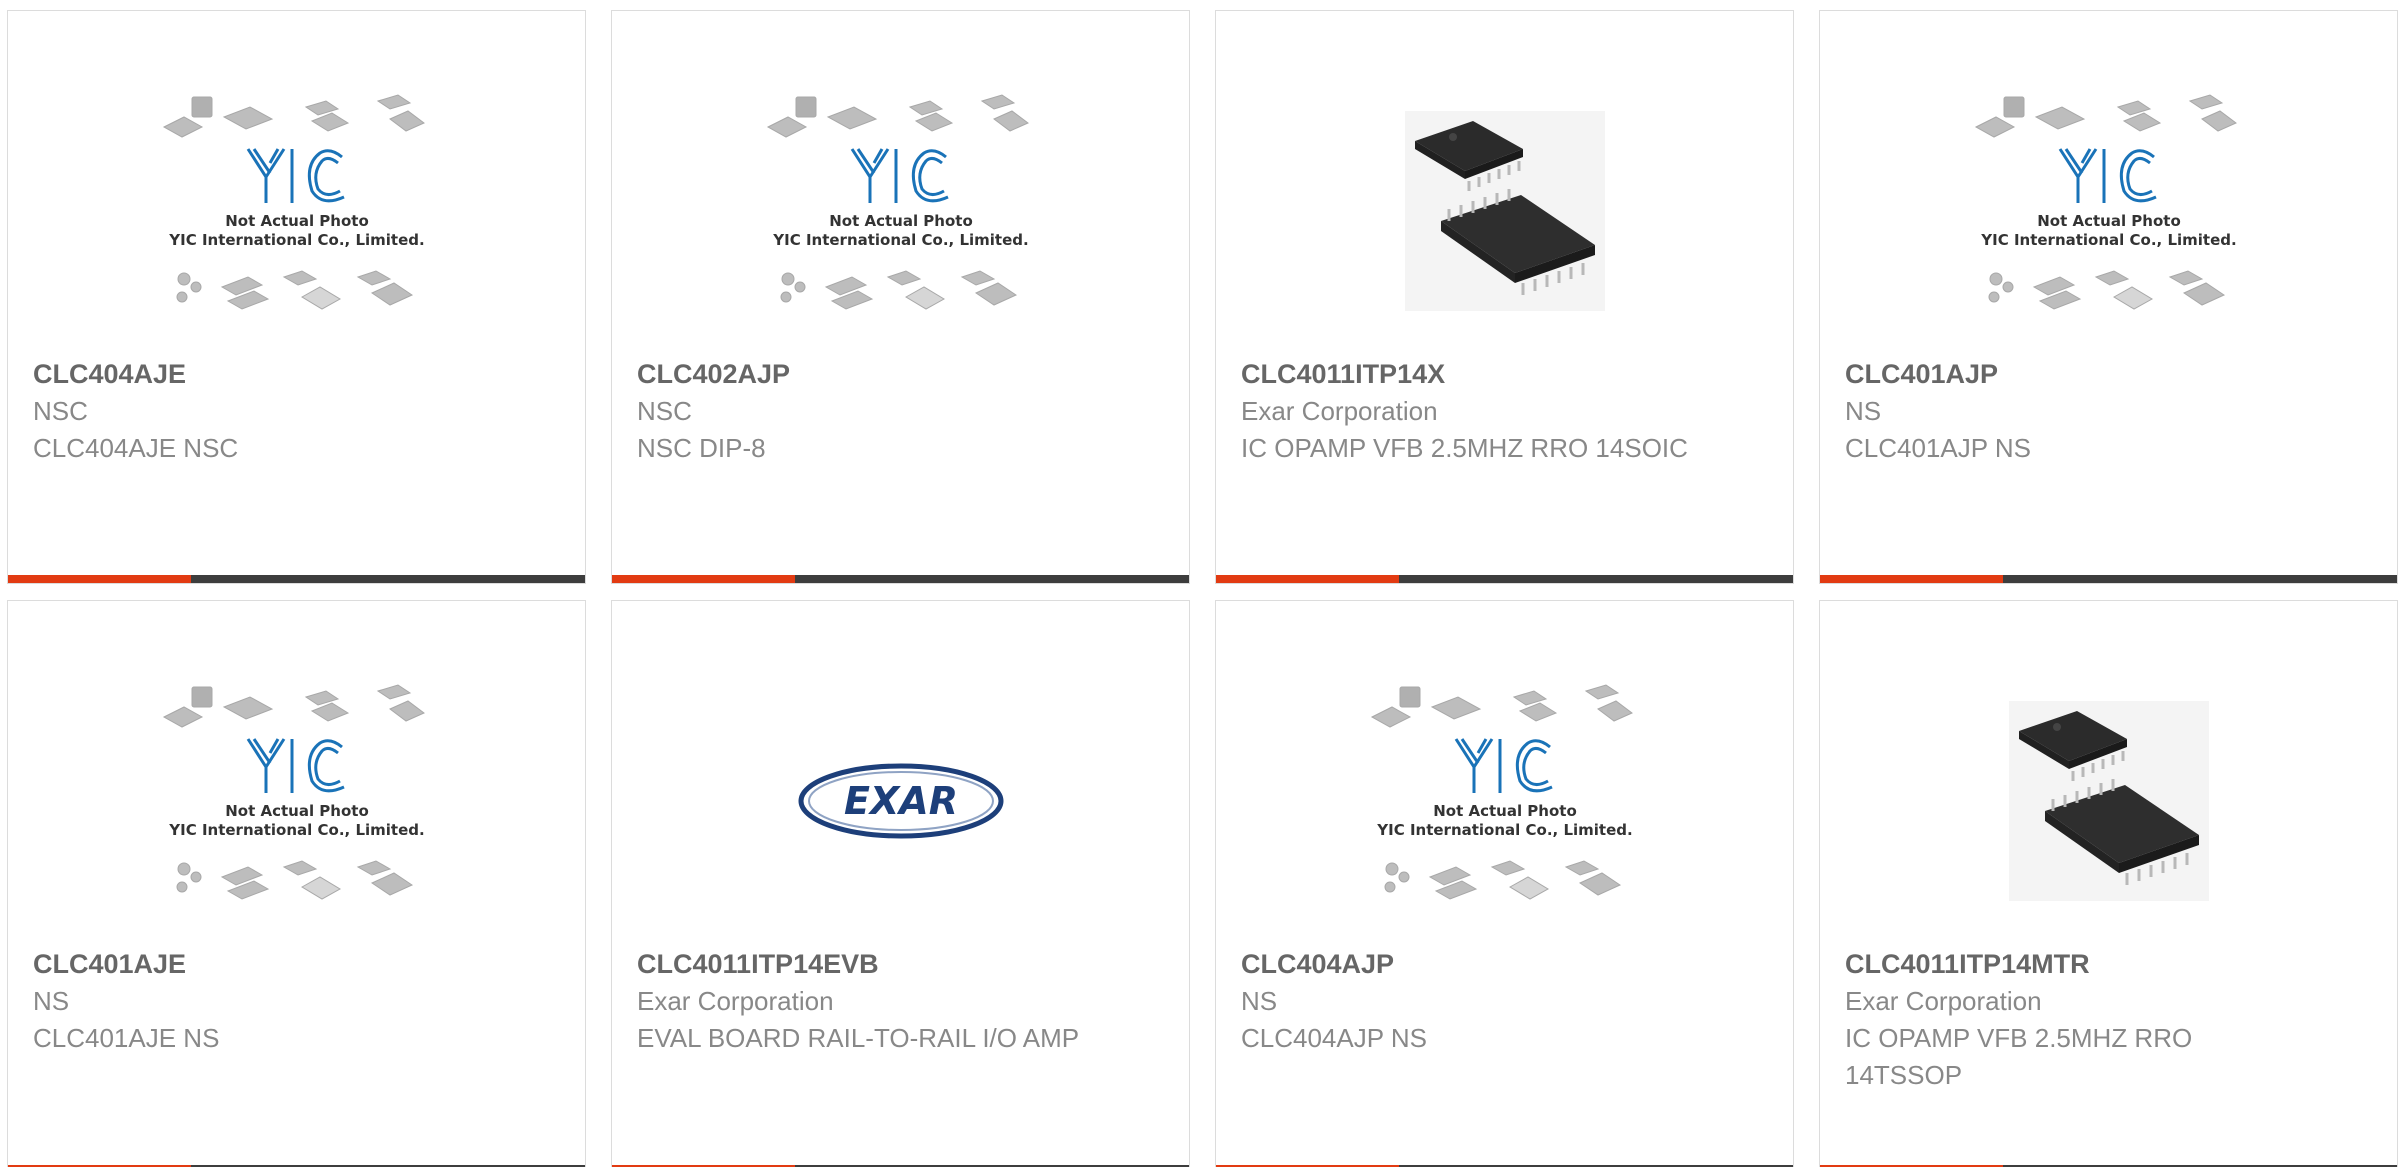 Image resolution: width=2400 pixels, height=1167 pixels. Describe the element at coordinates (296, 964) in the screenshot. I see `part-number: CLC401AJE` at that location.